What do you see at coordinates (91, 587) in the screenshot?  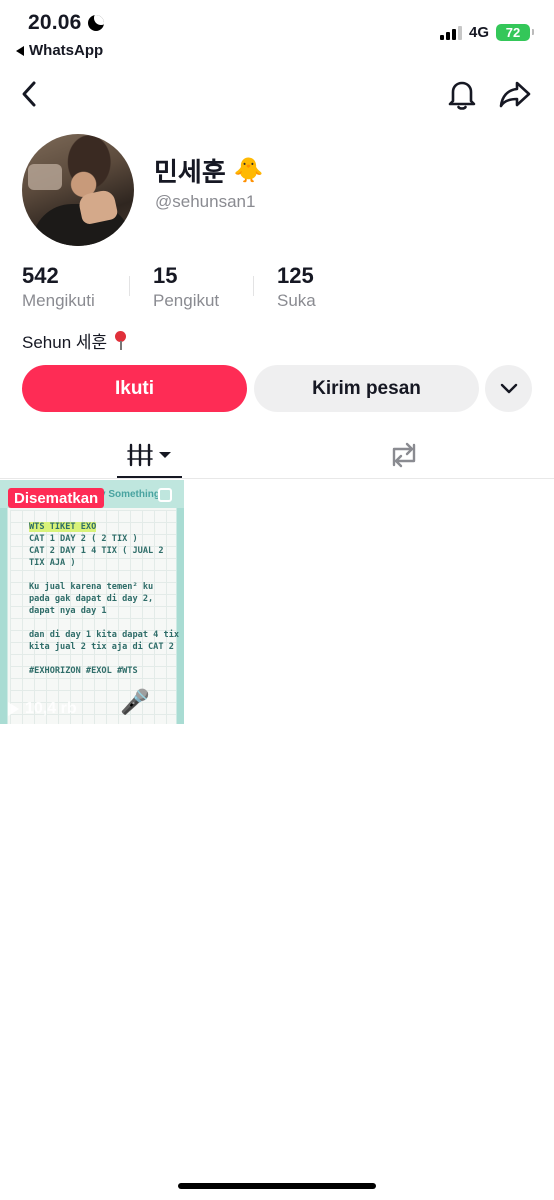 I see `note-line: Ku jual karena temen² ku` at bounding box center [91, 587].